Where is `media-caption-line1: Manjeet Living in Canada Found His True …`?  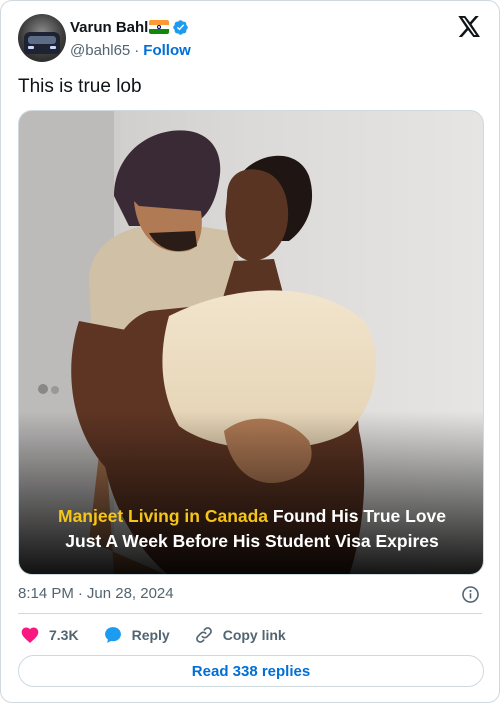
media-caption-line1: Manjeet Living in Canada Found His True … is located at coordinates (252, 516).